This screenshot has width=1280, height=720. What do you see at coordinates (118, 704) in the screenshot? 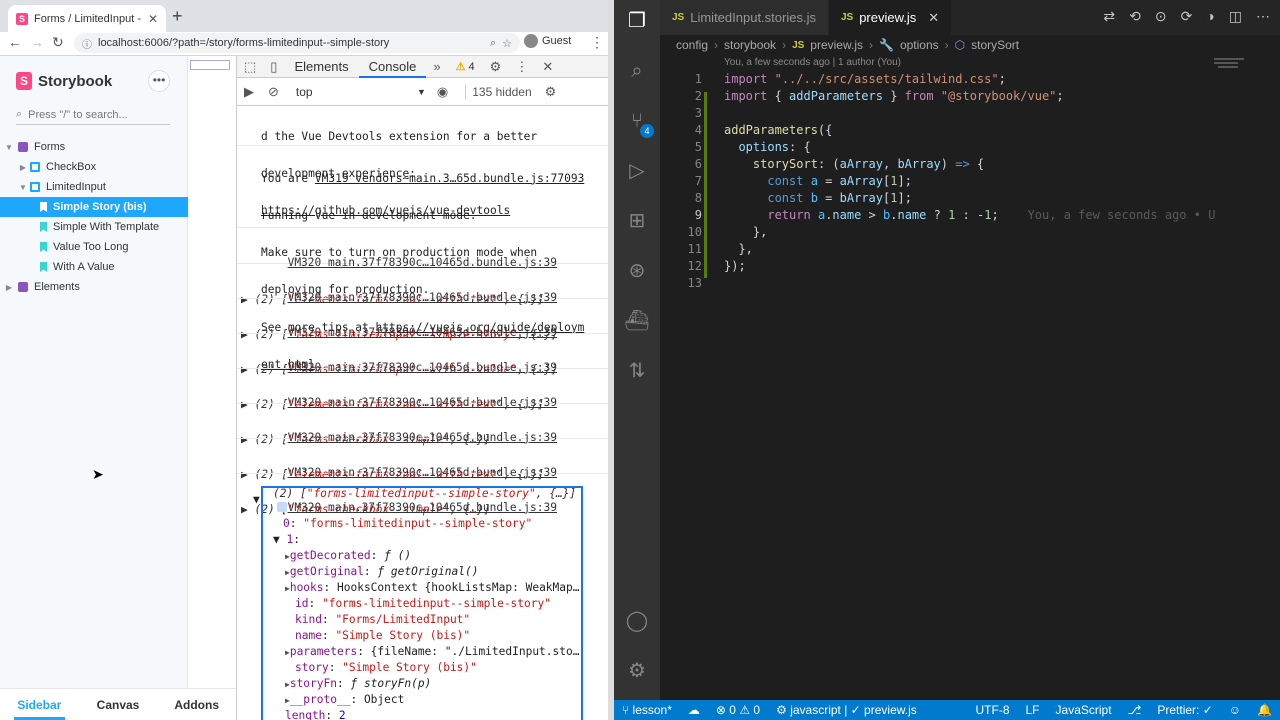
I see `tab-canvas: Canvas` at bounding box center [118, 704].